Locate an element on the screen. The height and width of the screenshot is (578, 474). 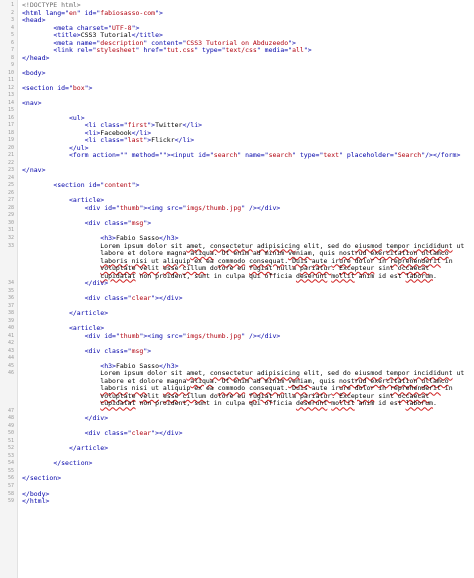
code-line: 36 <div class="clear"></div> is located at coordinates (237, 298).